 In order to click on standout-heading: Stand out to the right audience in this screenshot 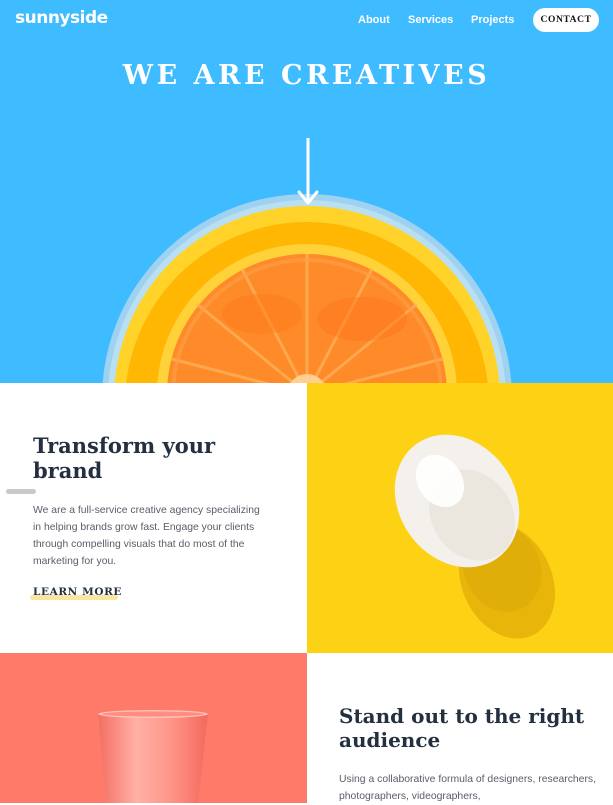, I will do `click(462, 728)`.